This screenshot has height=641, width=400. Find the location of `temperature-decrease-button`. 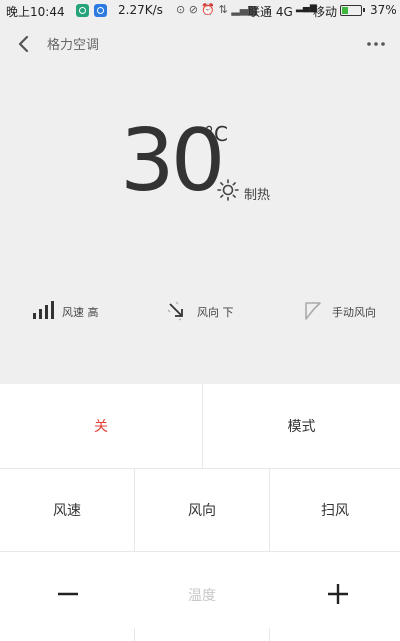

temperature-decrease-button is located at coordinates (68, 594).